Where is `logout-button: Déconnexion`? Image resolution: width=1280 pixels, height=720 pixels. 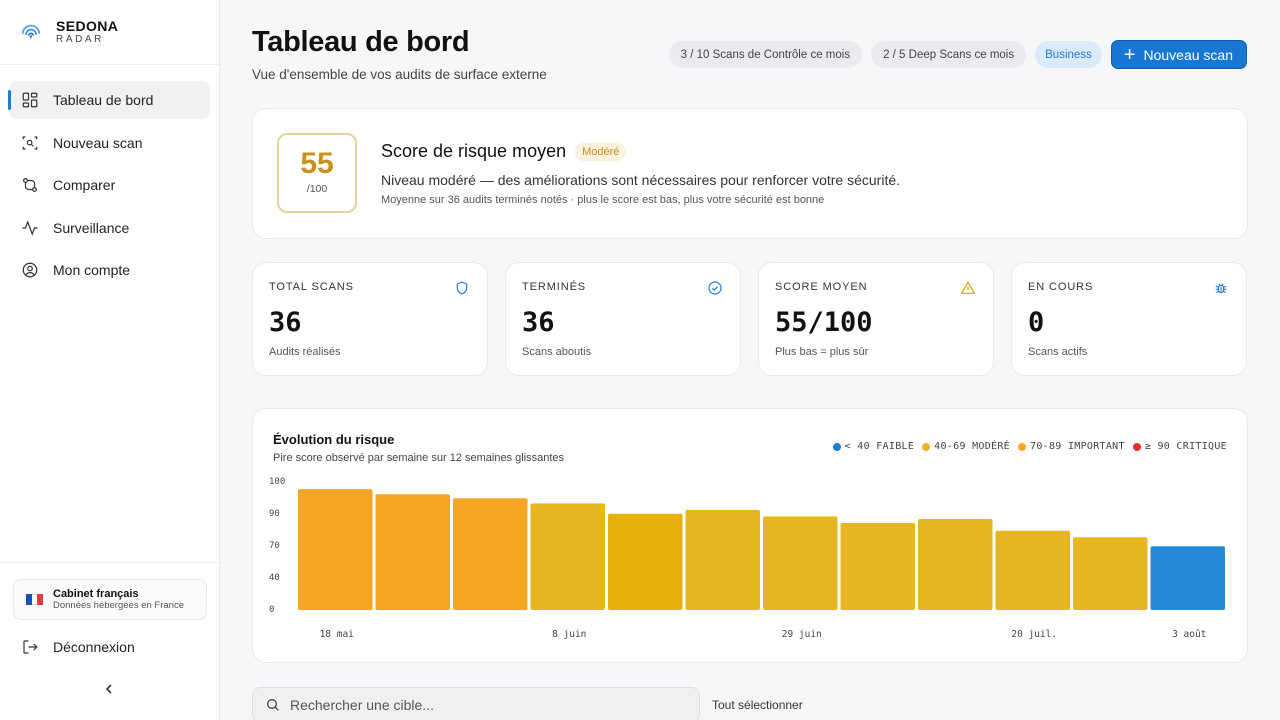
logout-button: Déconnexion is located at coordinates (109, 647).